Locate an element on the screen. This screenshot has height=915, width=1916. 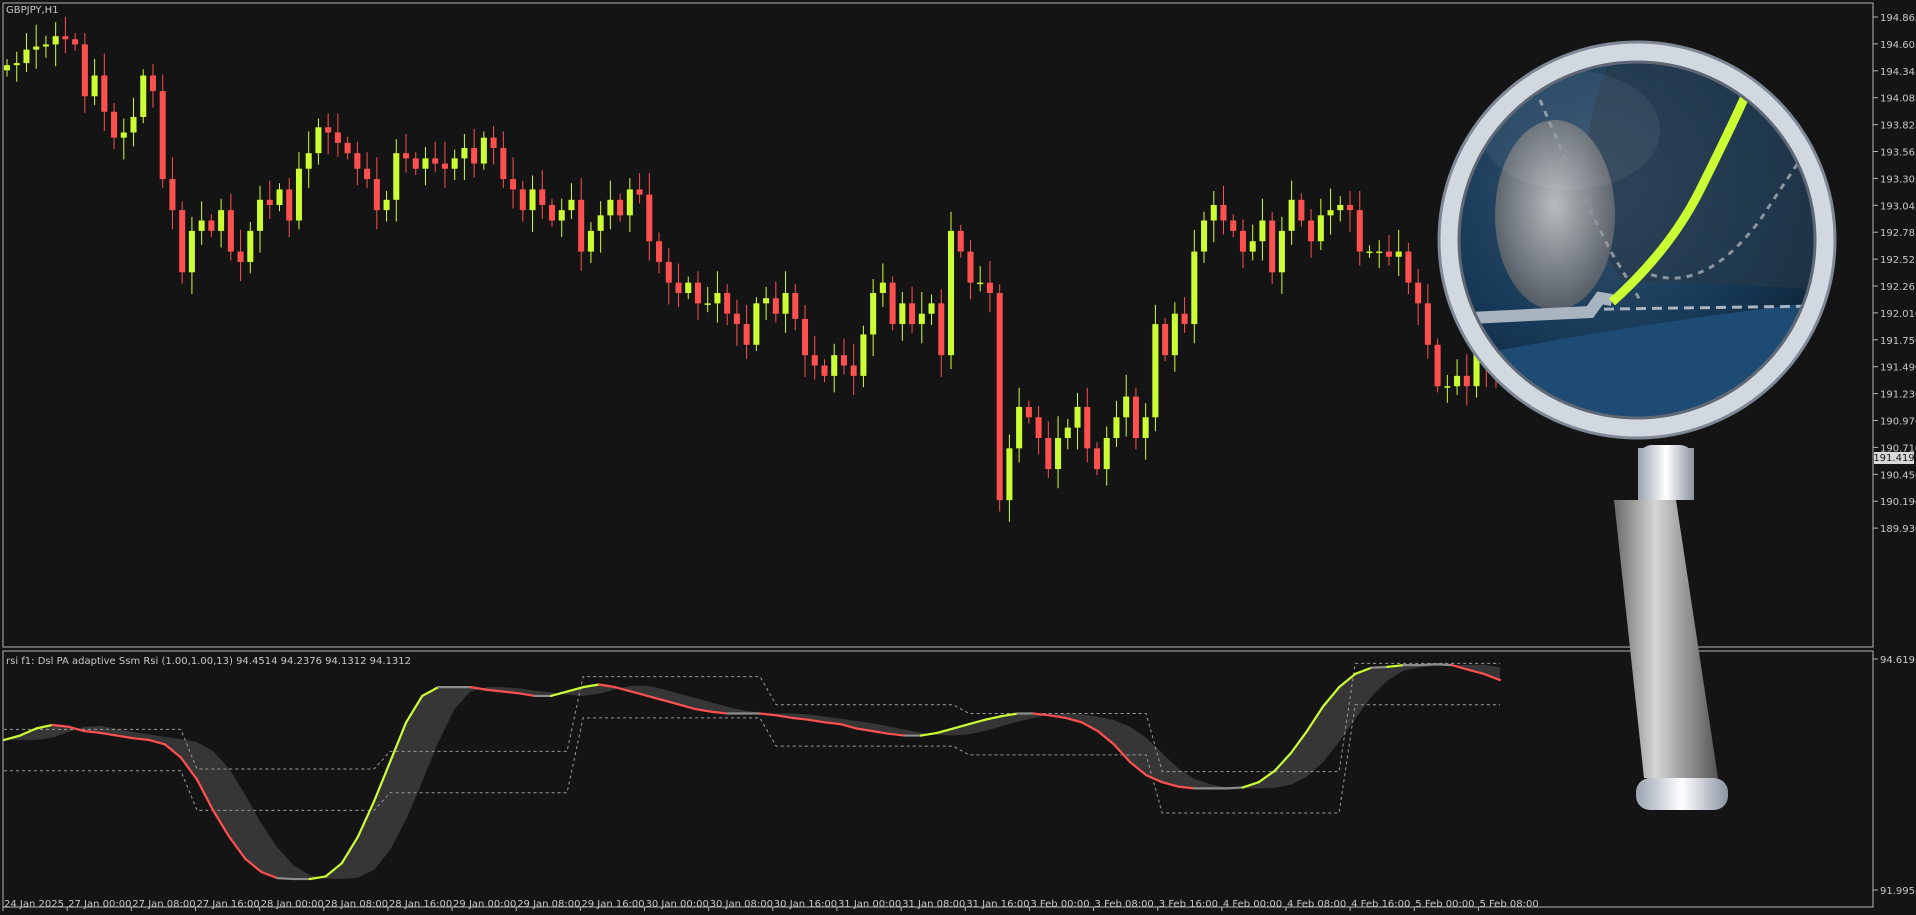
time-tick-label: 4 Feb 16:00 is located at coordinates (1380, 904).